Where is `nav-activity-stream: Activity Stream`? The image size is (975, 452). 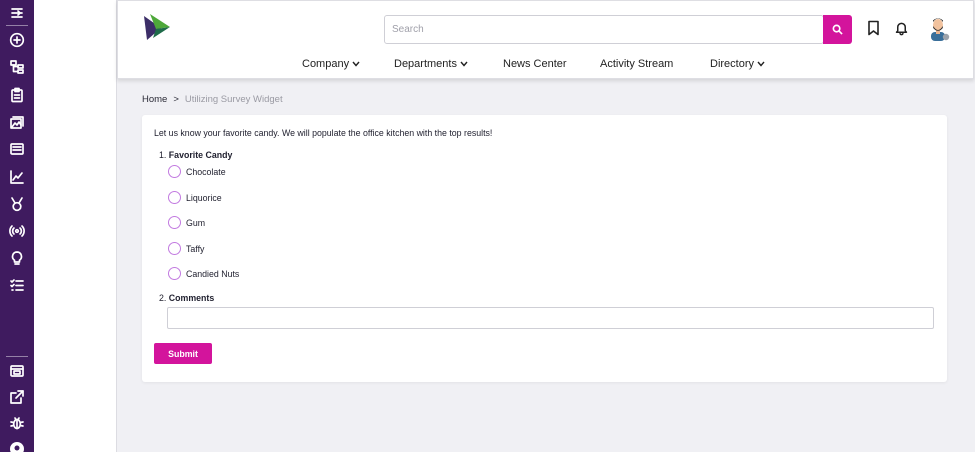
nav-activity-stream: Activity Stream is located at coordinates (636, 64).